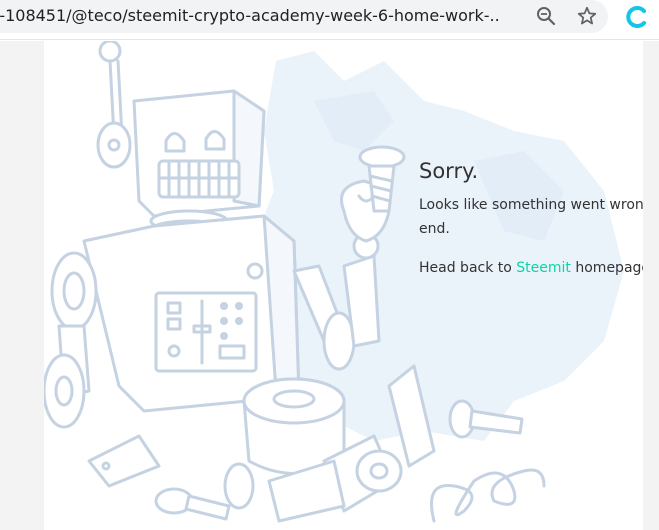 The height and width of the screenshot is (530, 659). What do you see at coordinates (546, 16) in the screenshot?
I see `zoom-out-icon` at bounding box center [546, 16].